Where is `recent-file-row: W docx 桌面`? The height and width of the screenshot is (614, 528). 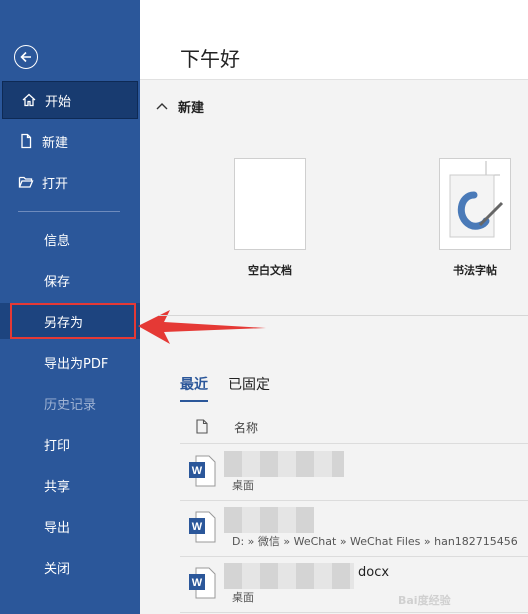
recent-file-row: W docx 桌面 is located at coordinates (354, 585).